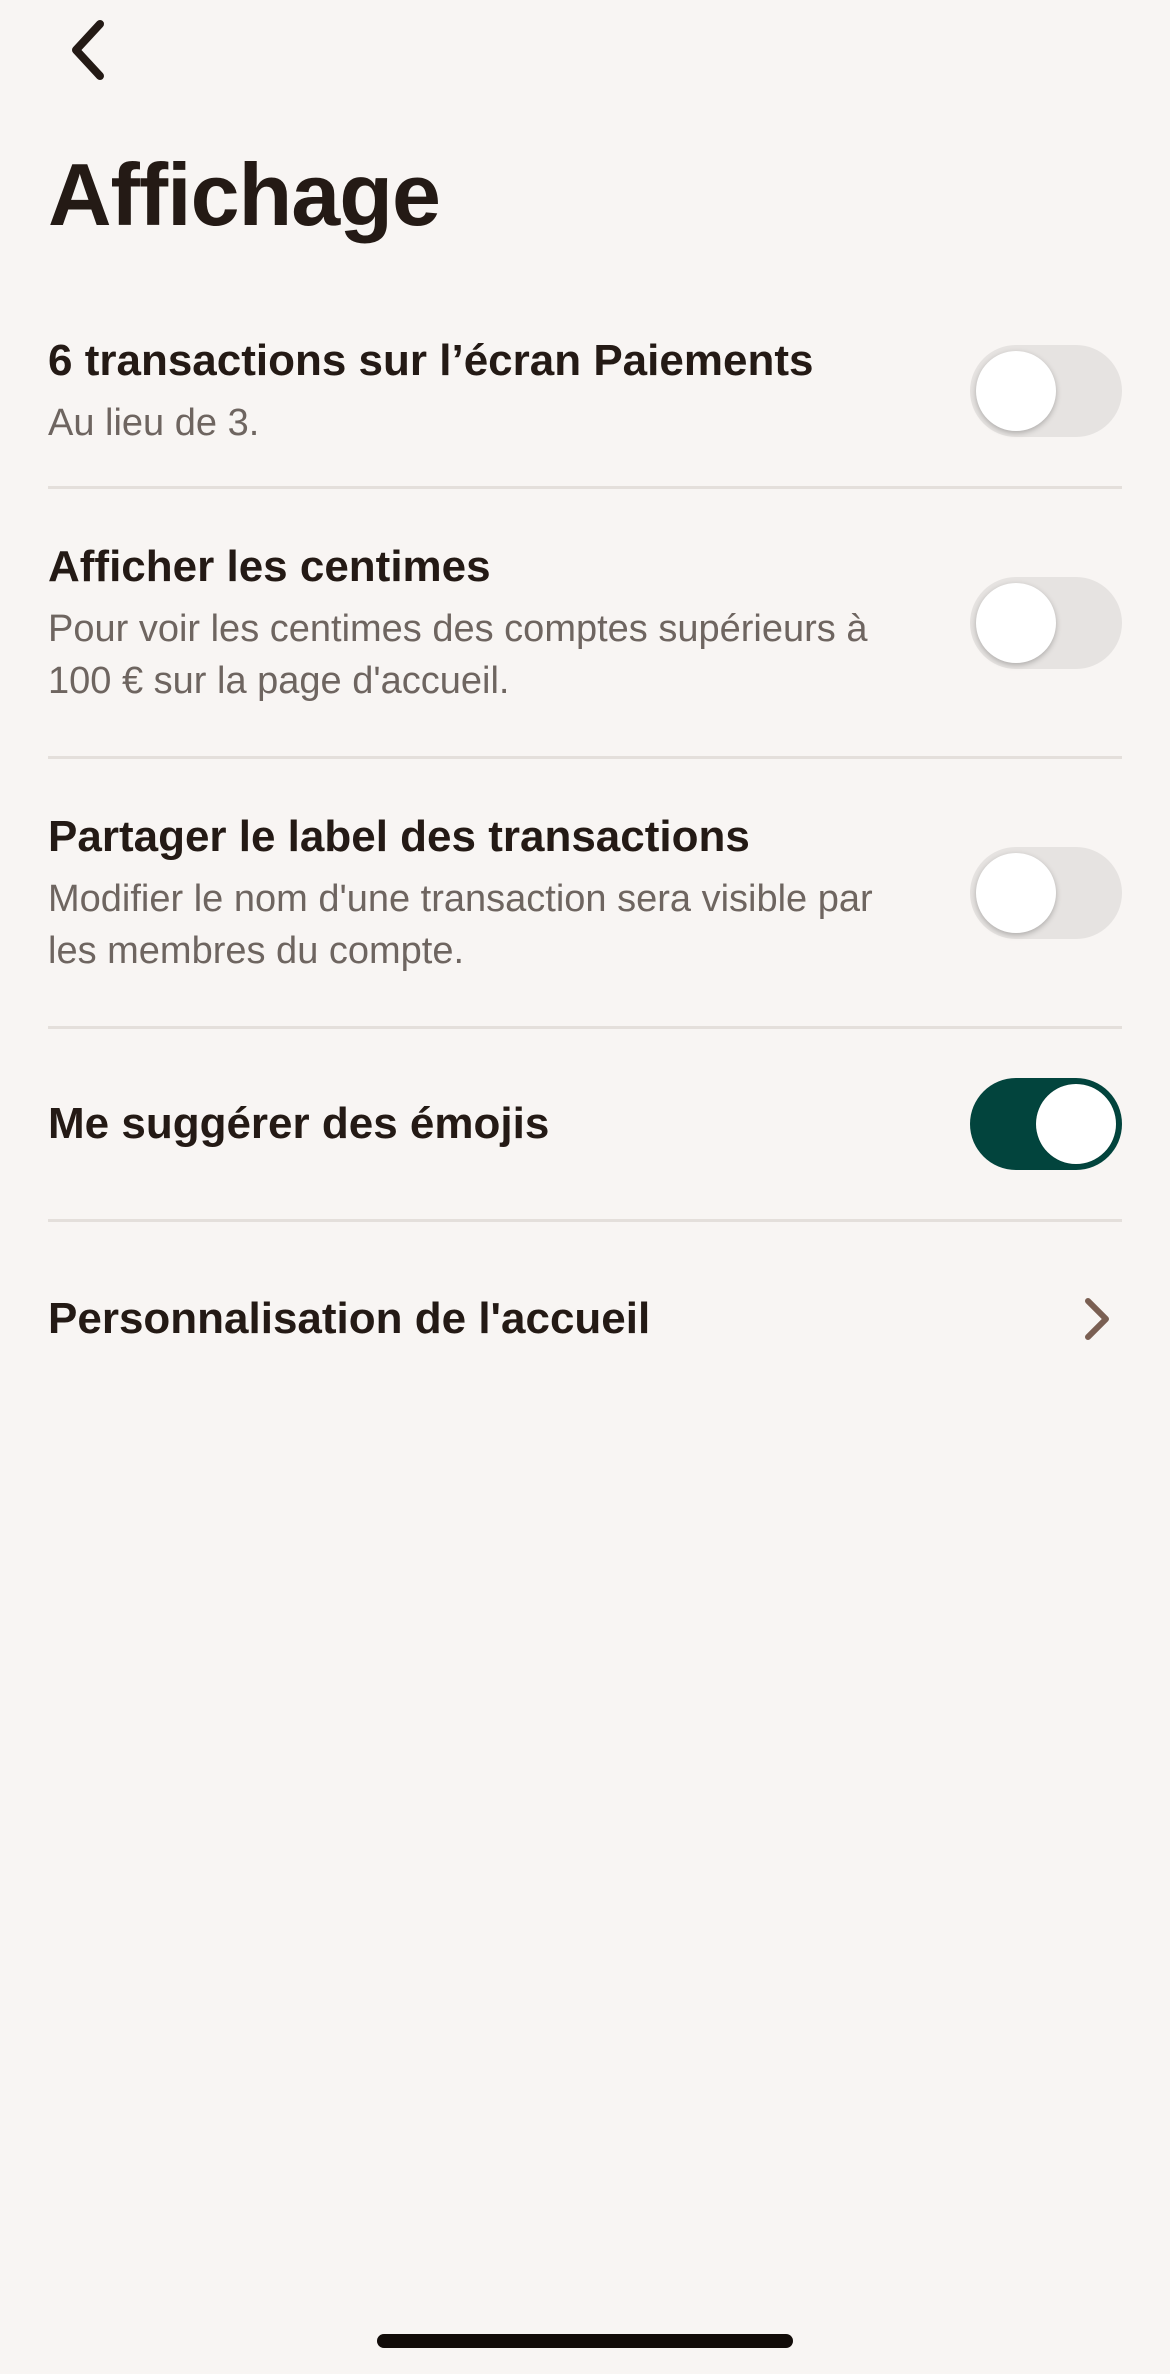 Image resolution: width=1170 pixels, height=2374 pixels. I want to click on setting-text: Me suggérer des émojis, so click(298, 1124).